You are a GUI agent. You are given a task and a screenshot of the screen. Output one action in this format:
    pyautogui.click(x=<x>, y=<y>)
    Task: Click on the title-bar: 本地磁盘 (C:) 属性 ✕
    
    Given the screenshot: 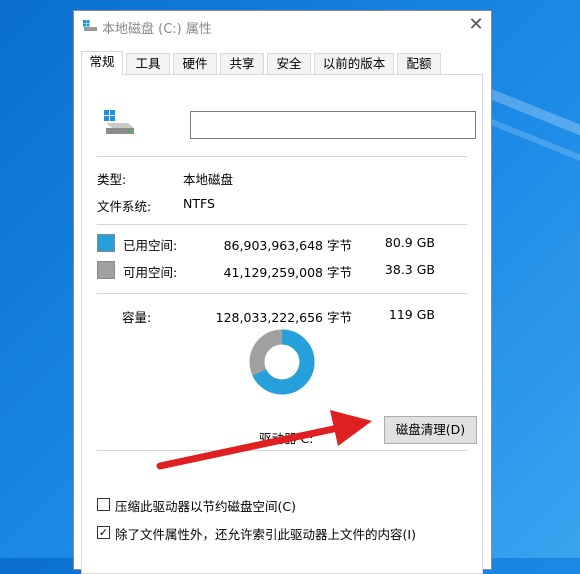 What is the action you would take?
    pyautogui.click(x=282, y=26)
    